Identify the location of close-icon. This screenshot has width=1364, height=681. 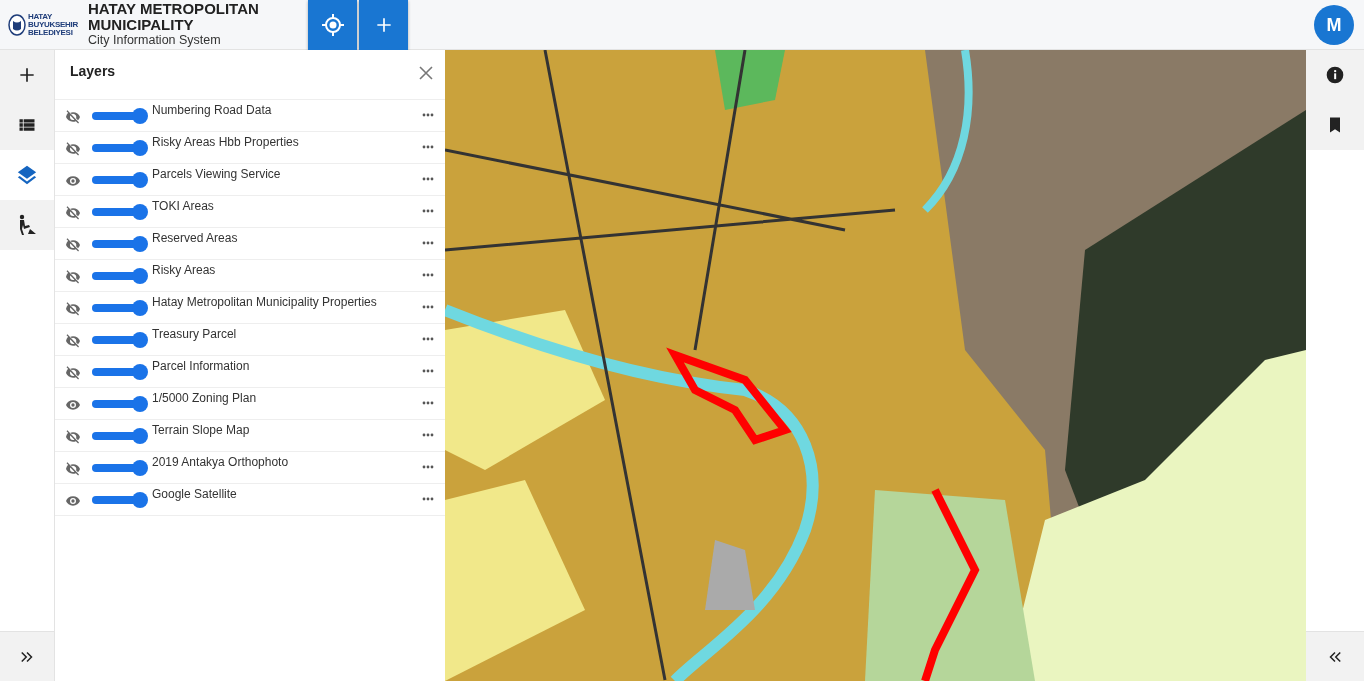
(426, 73).